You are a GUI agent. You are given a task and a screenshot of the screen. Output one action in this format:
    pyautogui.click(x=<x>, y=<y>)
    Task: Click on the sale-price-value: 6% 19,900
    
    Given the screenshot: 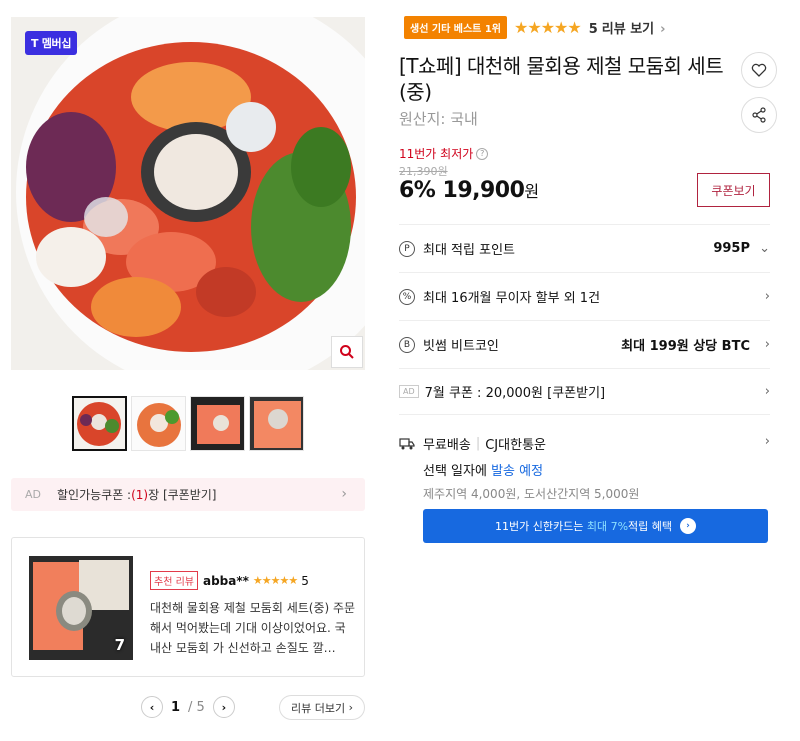 What is the action you would take?
    pyautogui.click(x=462, y=190)
    